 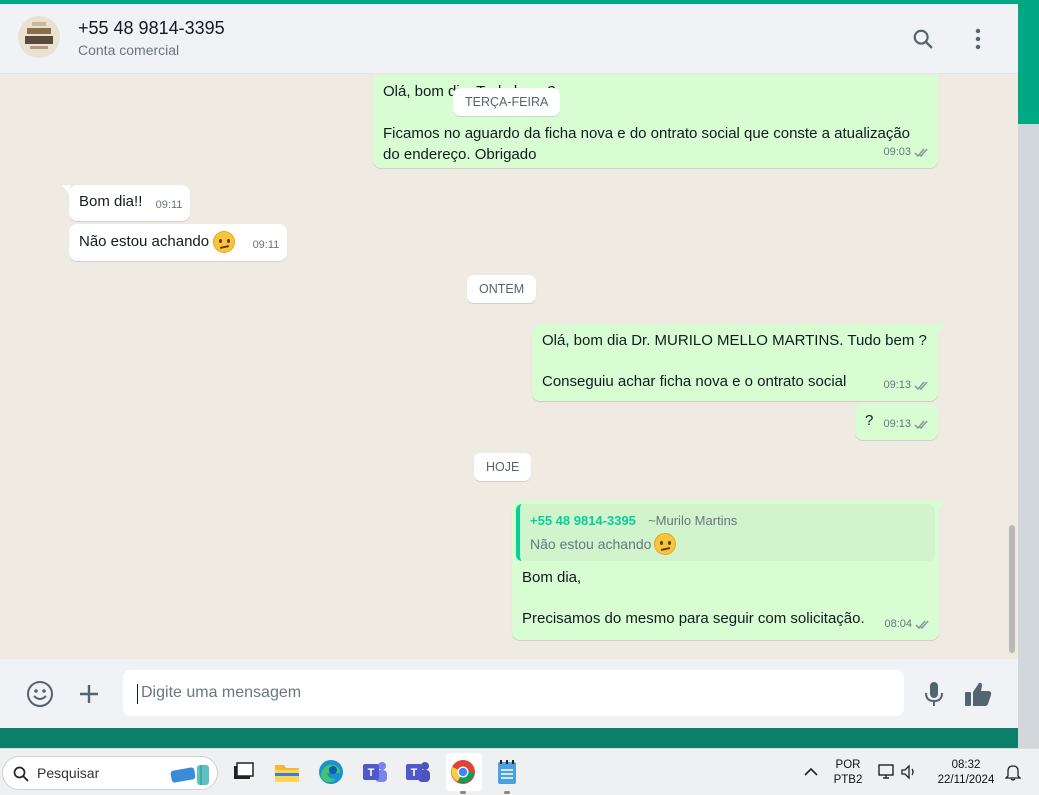 What do you see at coordinates (552, 577) in the screenshot?
I see `message-text-line1: Bom dia,` at bounding box center [552, 577].